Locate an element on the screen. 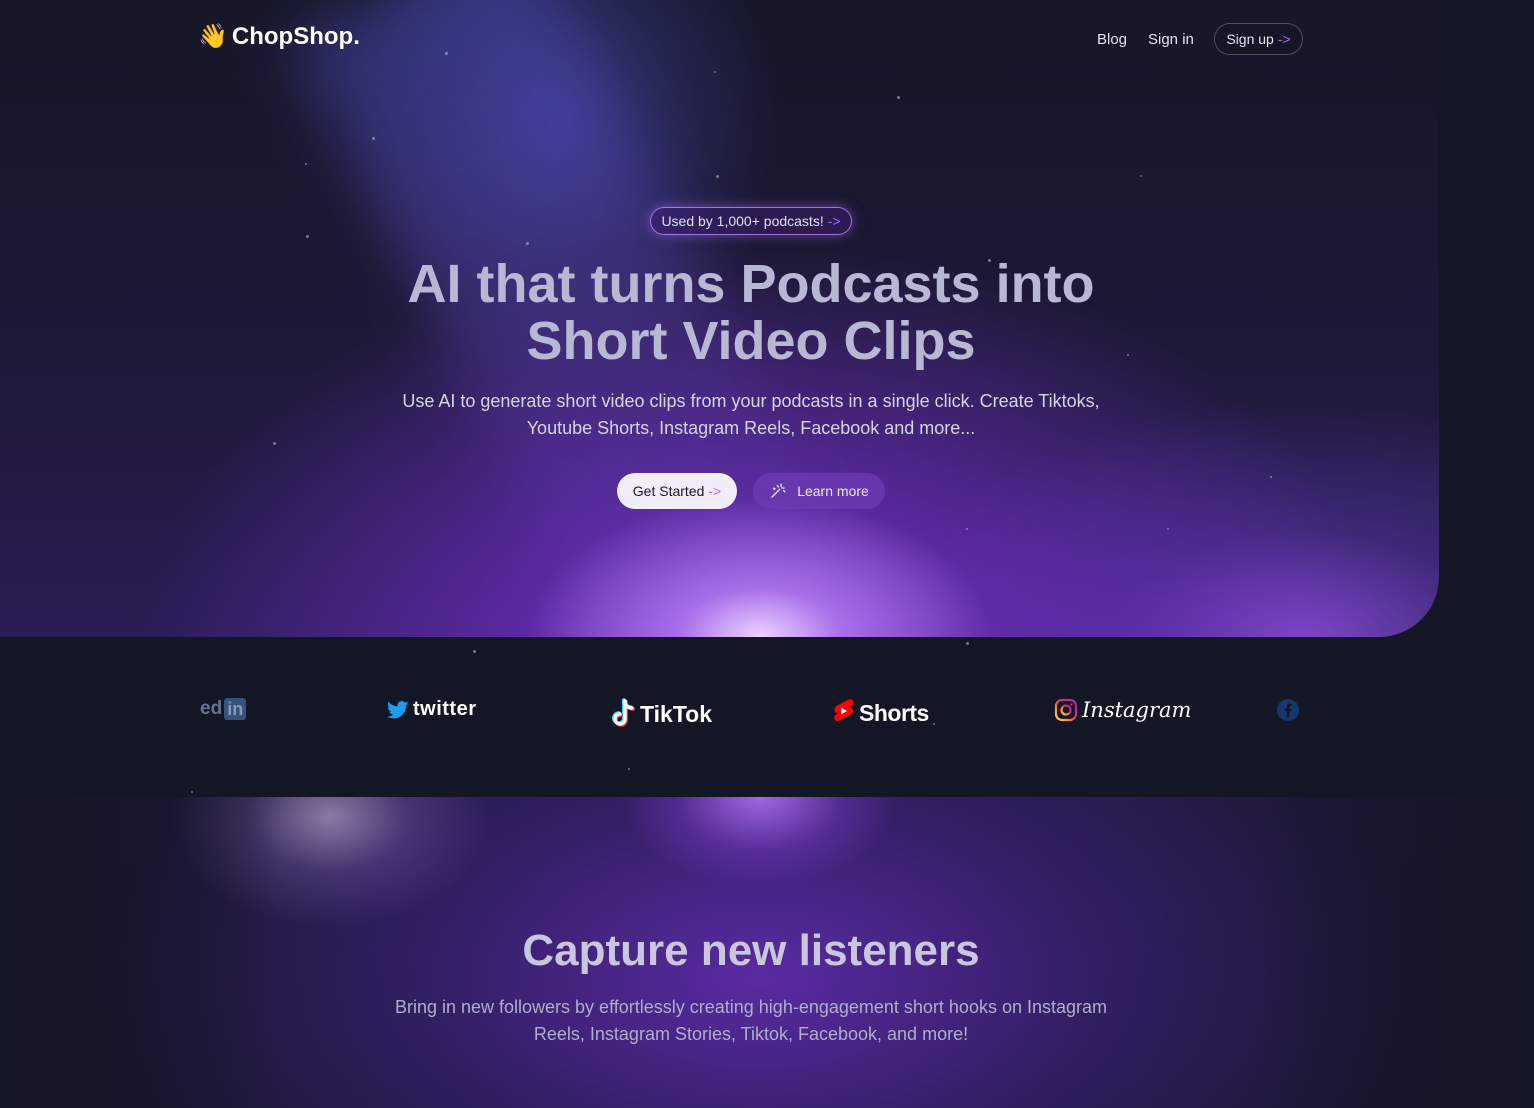 The height and width of the screenshot is (1108, 1534). linkedin-icon: in is located at coordinates (235, 709).